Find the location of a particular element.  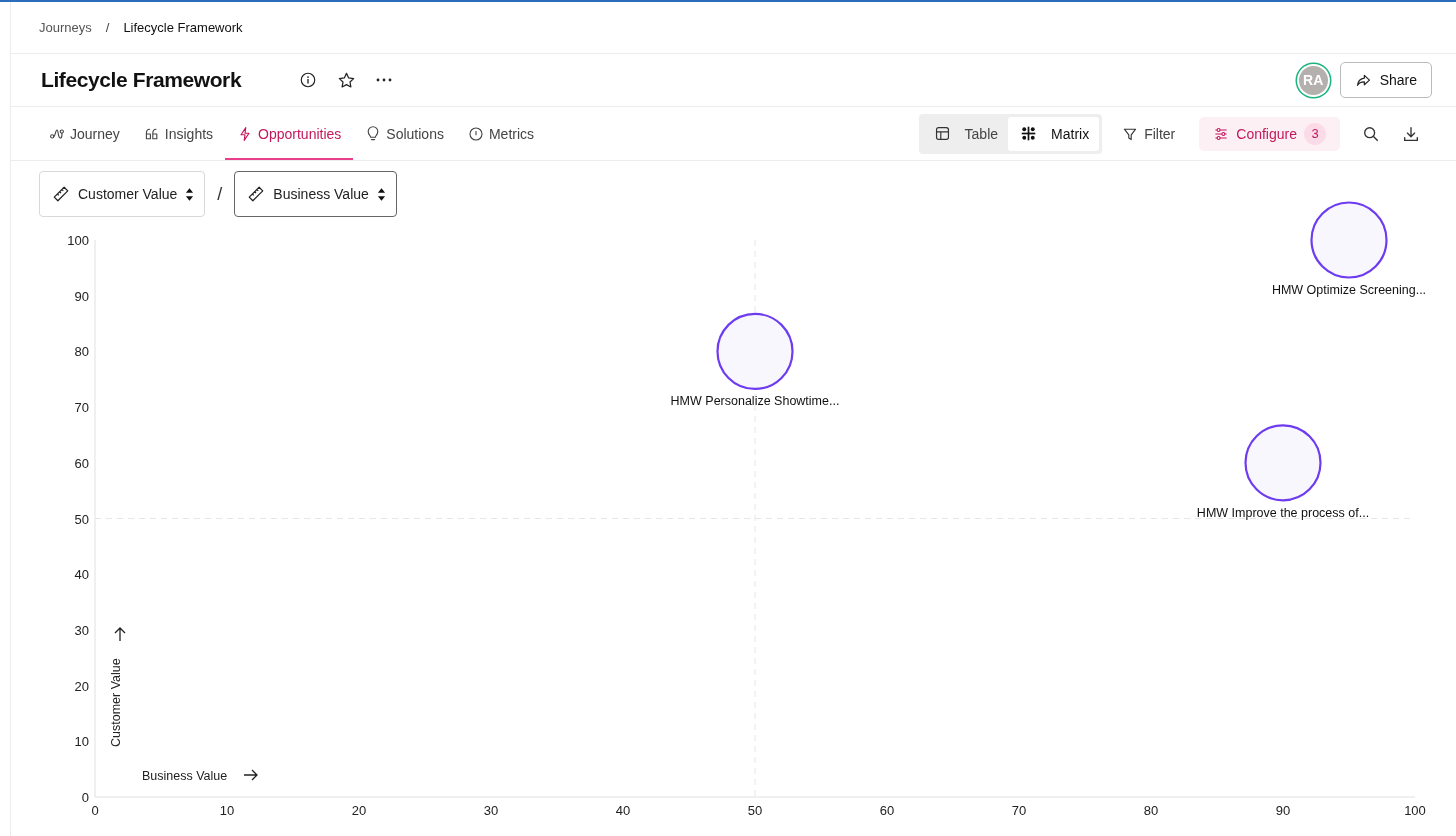

star-icon is located at coordinates (347, 80).